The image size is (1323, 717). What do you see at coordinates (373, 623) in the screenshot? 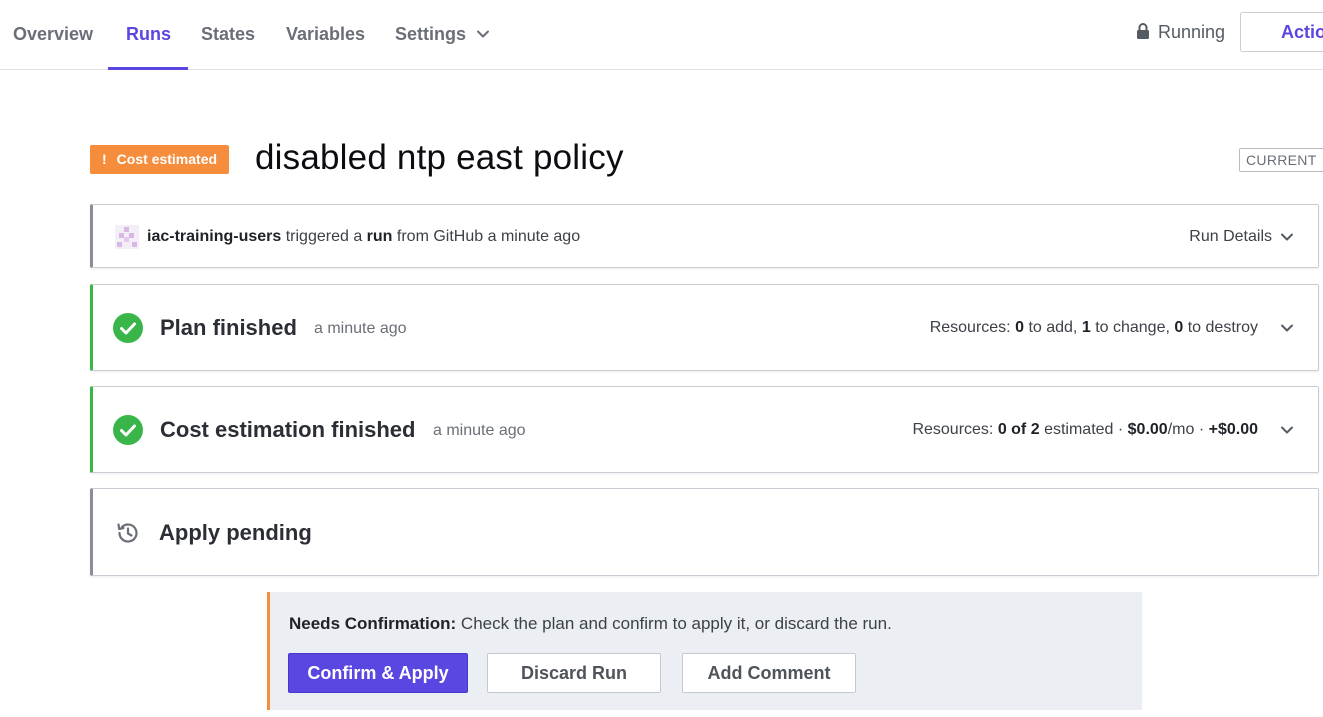
I see `confirmation-heading: Needs Confirmation:` at bounding box center [373, 623].